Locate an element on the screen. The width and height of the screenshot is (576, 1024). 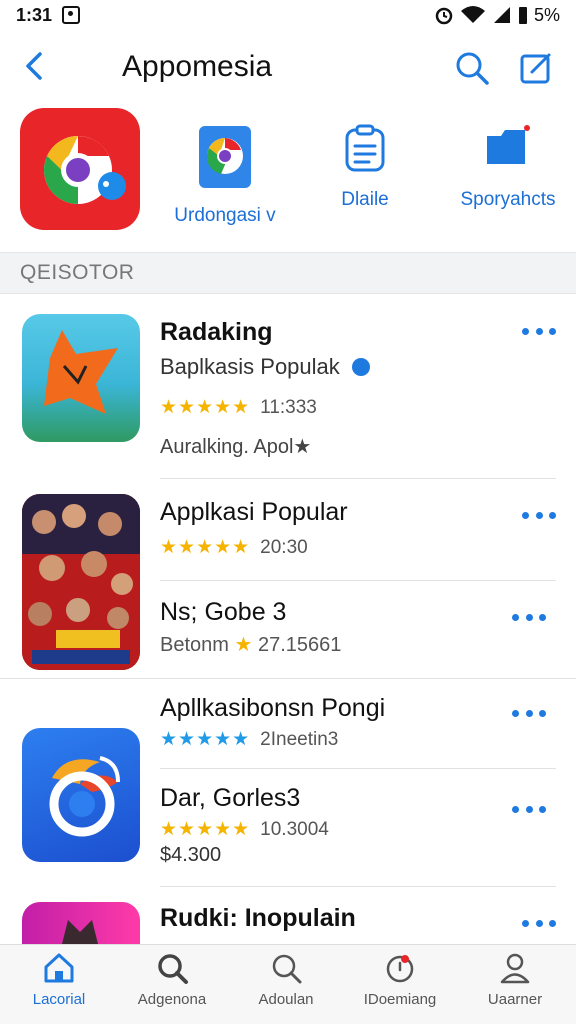
featured-item-3: Sporyahcts is located at coordinates (508, 167).